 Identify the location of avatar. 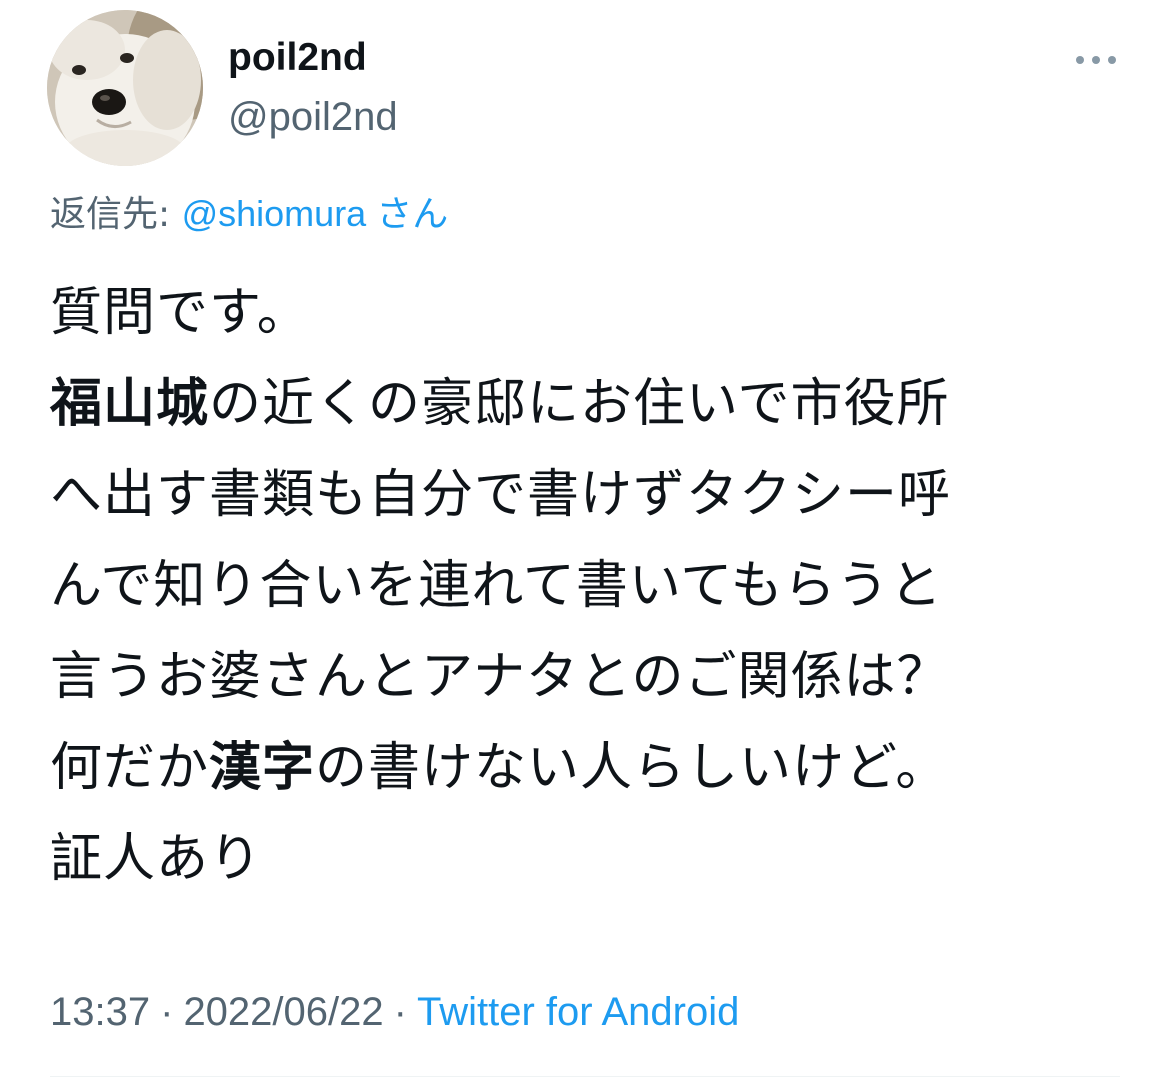
(125, 88).